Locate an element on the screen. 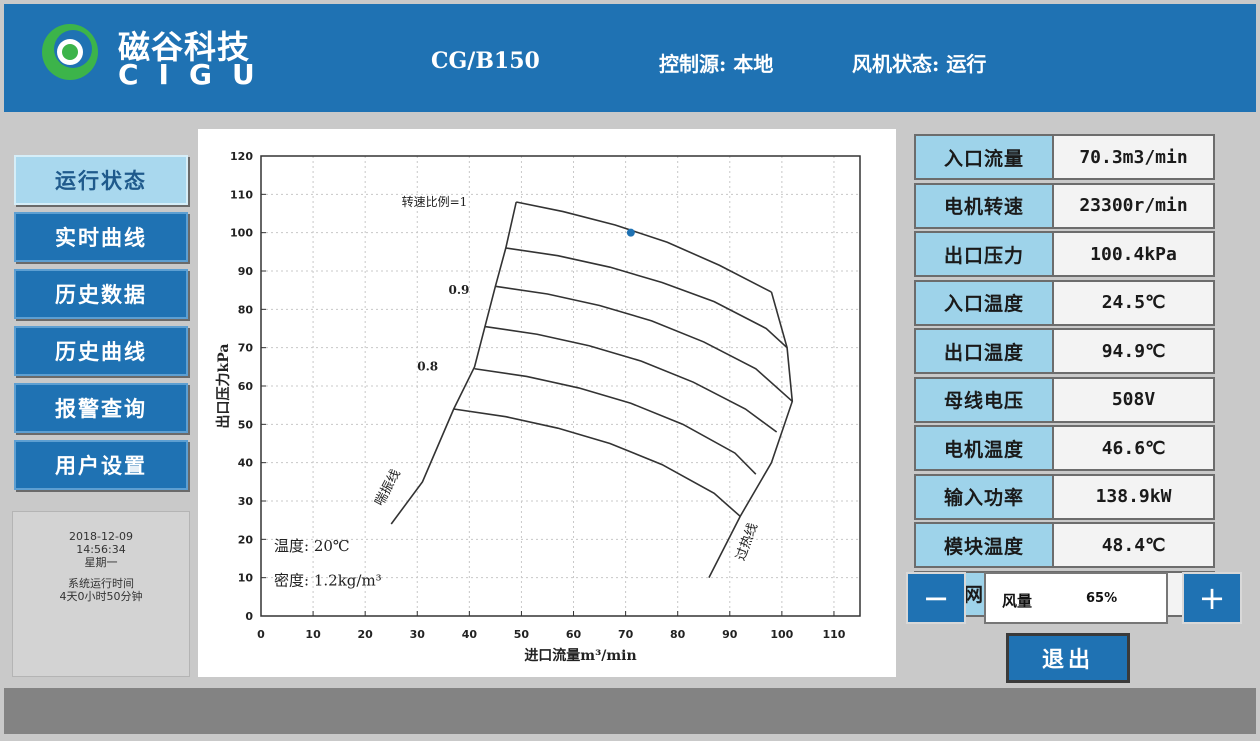  nav-history-data: 历史数据 is located at coordinates (101, 294).